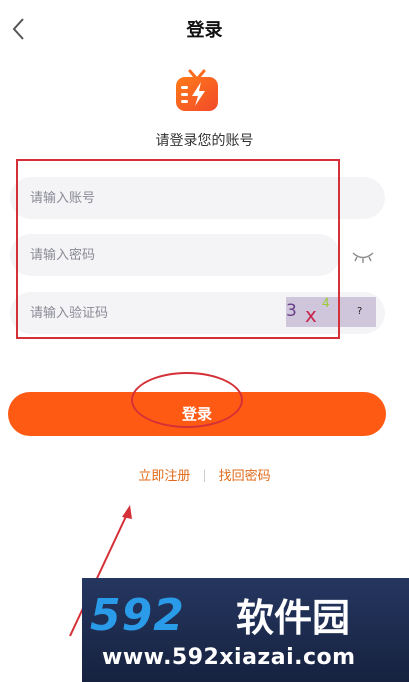 The height and width of the screenshot is (682, 409). What do you see at coordinates (360, 311) in the screenshot?
I see `captcha-char: ?` at bounding box center [360, 311].